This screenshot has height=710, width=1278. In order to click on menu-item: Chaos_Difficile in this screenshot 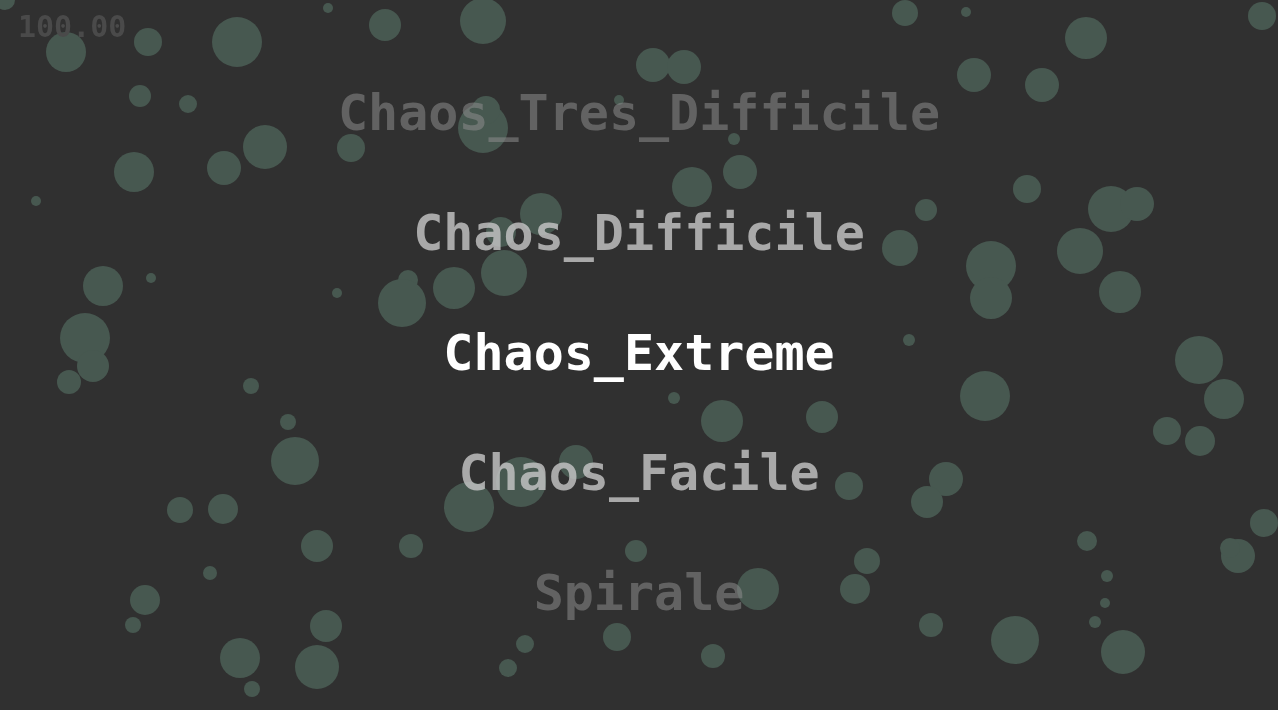, I will do `click(639, 233)`.